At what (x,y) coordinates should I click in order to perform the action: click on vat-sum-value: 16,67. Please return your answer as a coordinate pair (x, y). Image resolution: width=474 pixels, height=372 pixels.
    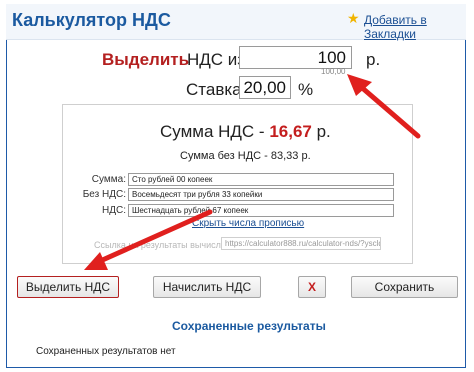
    Looking at the image, I should click on (290, 131).